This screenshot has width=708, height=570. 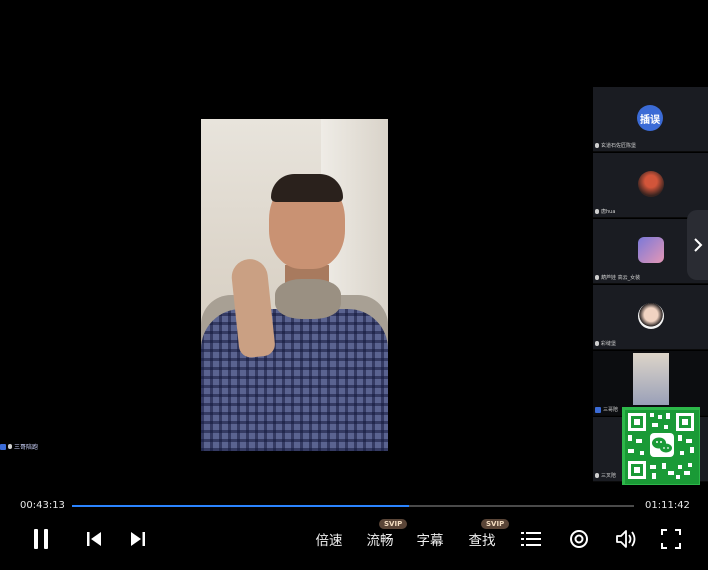 I want to click on settings-icon, so click(x=579, y=539).